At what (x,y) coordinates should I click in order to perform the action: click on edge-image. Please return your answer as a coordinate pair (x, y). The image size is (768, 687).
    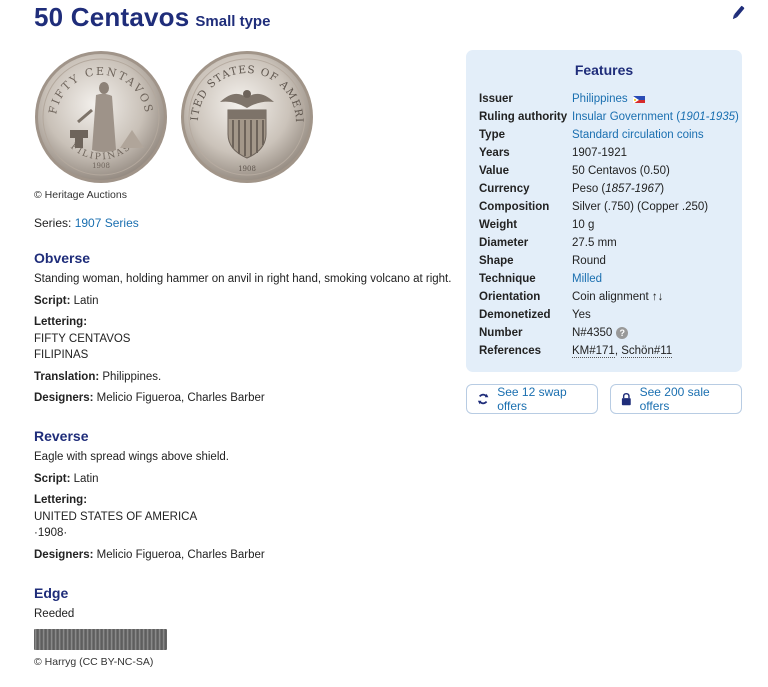
    Looking at the image, I should click on (100, 639).